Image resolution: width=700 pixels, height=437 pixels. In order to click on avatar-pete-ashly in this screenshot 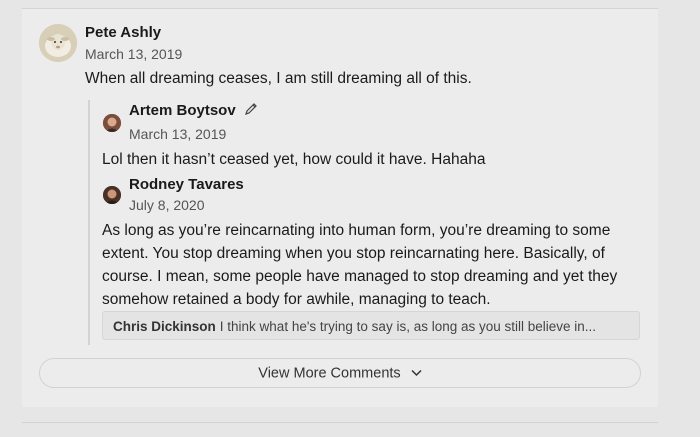, I will do `click(58, 43)`.